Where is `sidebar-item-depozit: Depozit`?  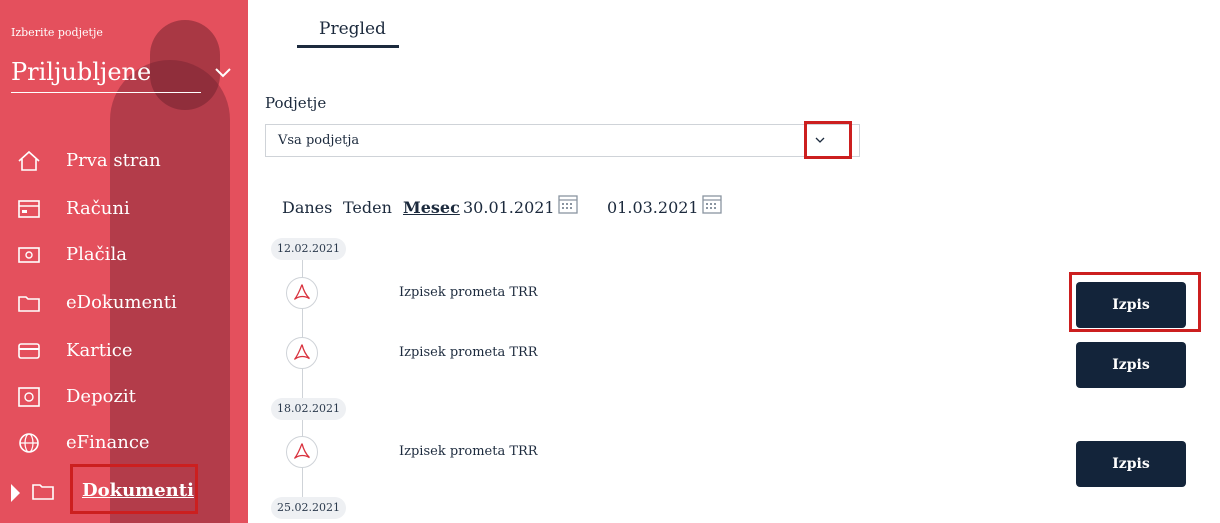 sidebar-item-depozit: Depozit is located at coordinates (124, 404).